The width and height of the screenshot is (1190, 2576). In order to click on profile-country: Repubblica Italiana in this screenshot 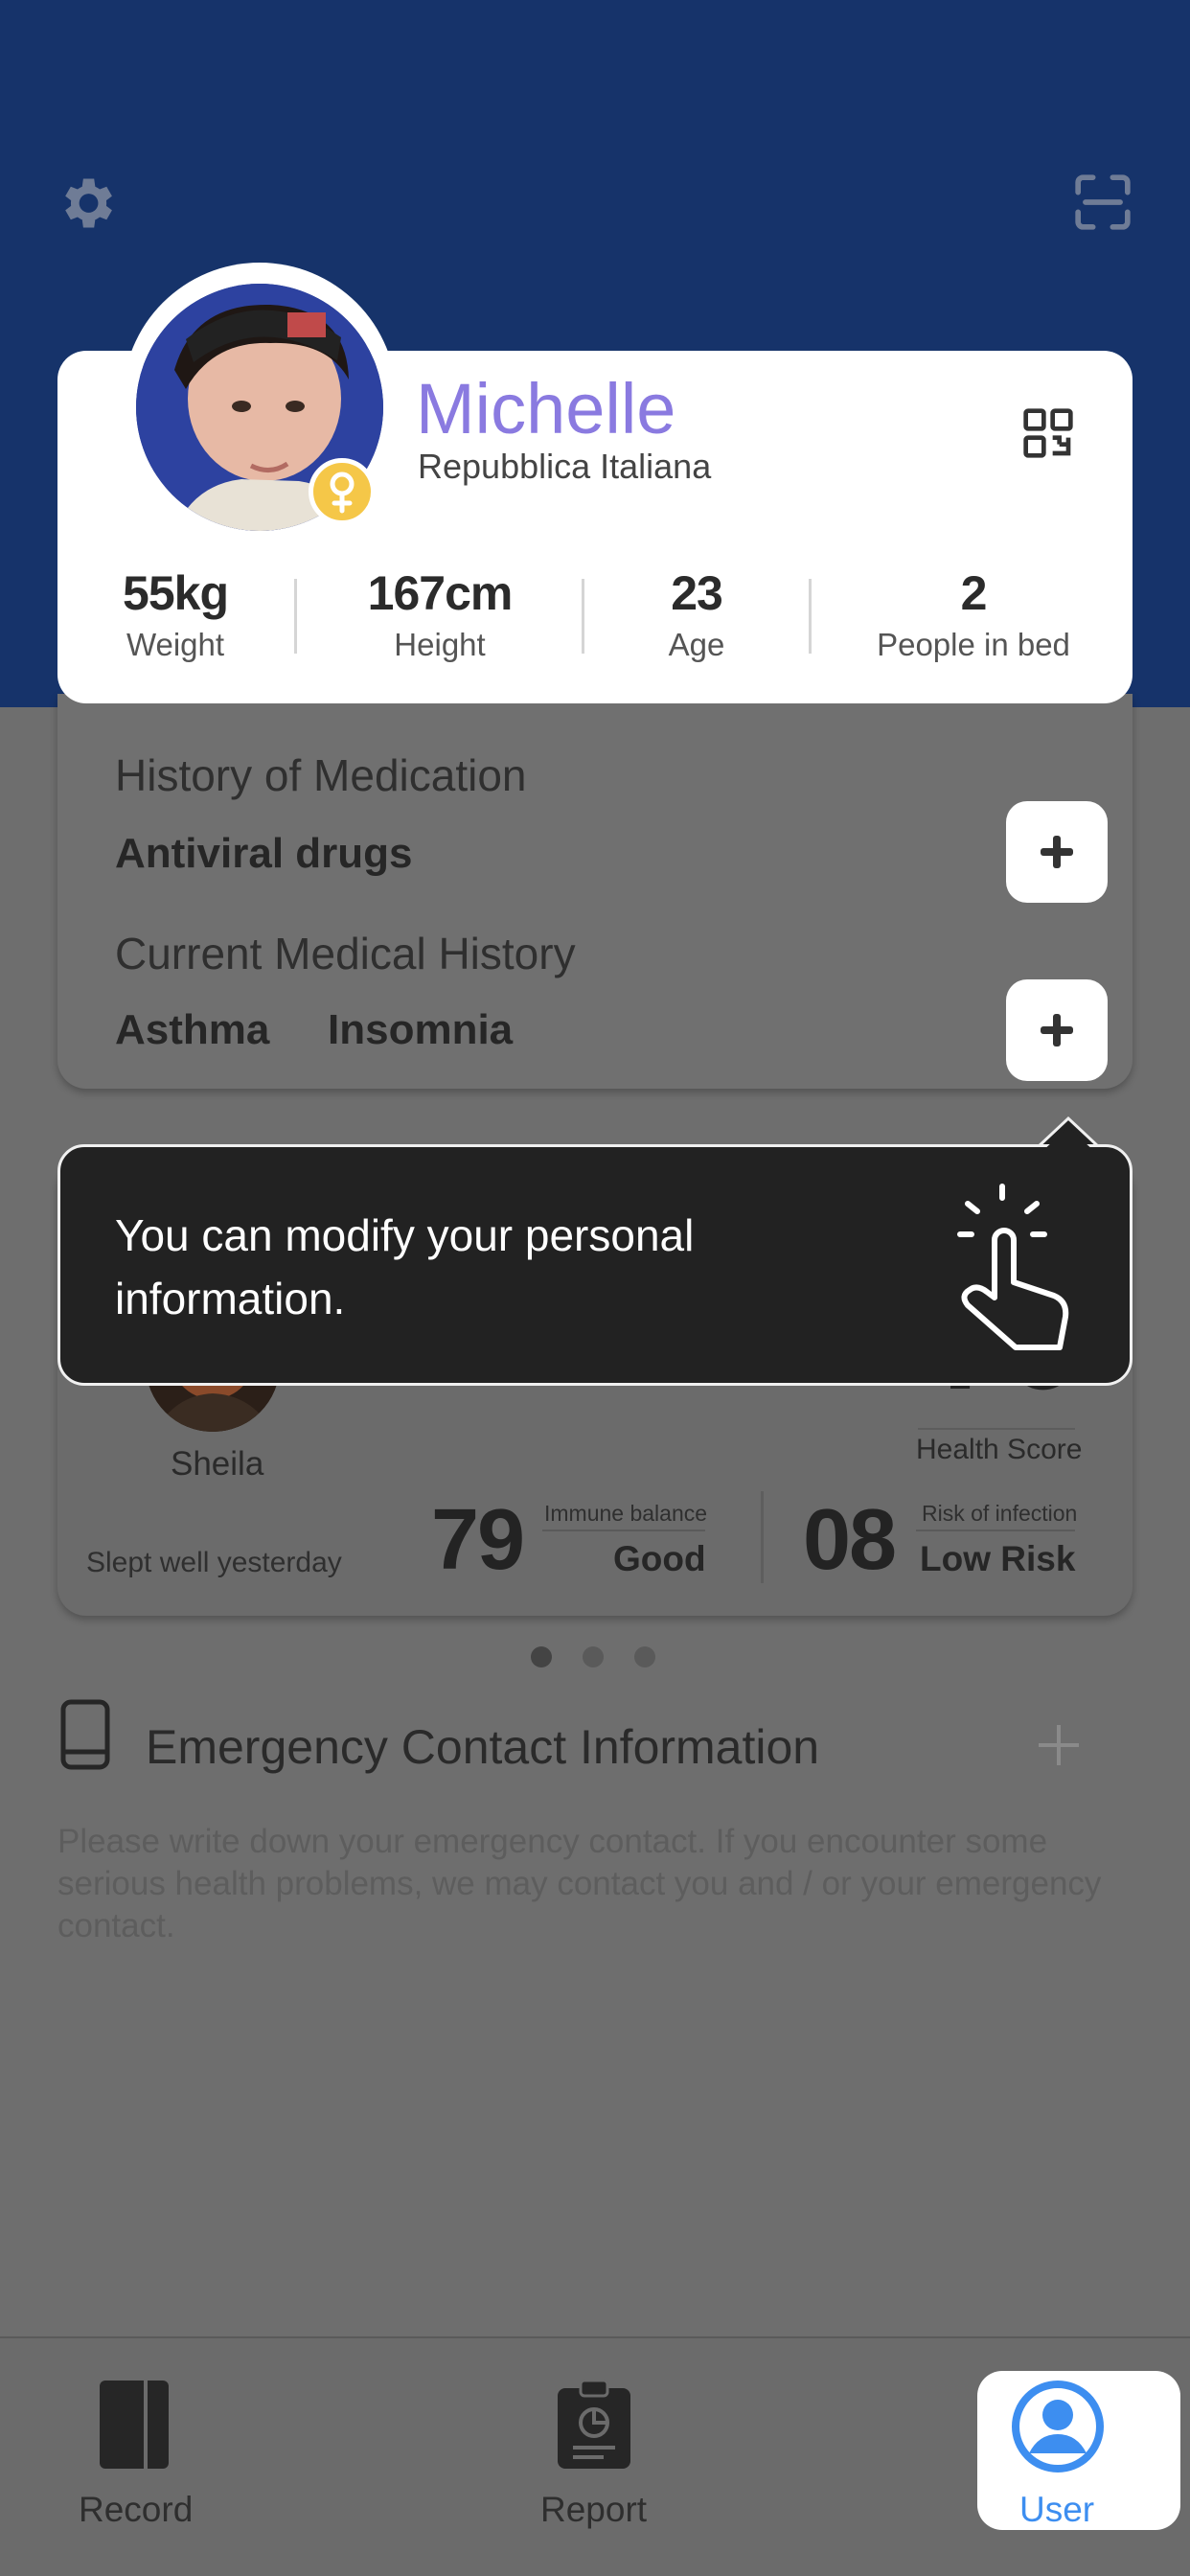, I will do `click(565, 467)`.